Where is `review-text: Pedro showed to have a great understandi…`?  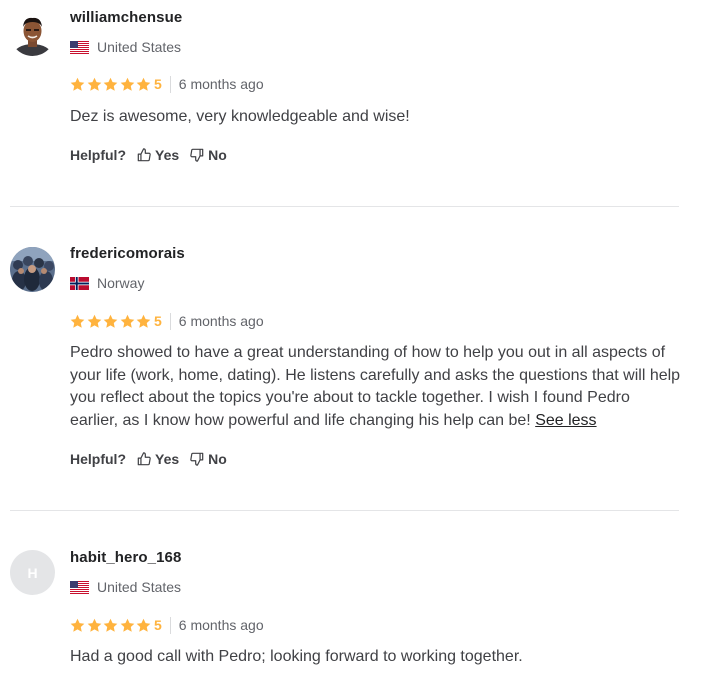 review-text: Pedro showed to have a great understandi… is located at coordinates (376, 387).